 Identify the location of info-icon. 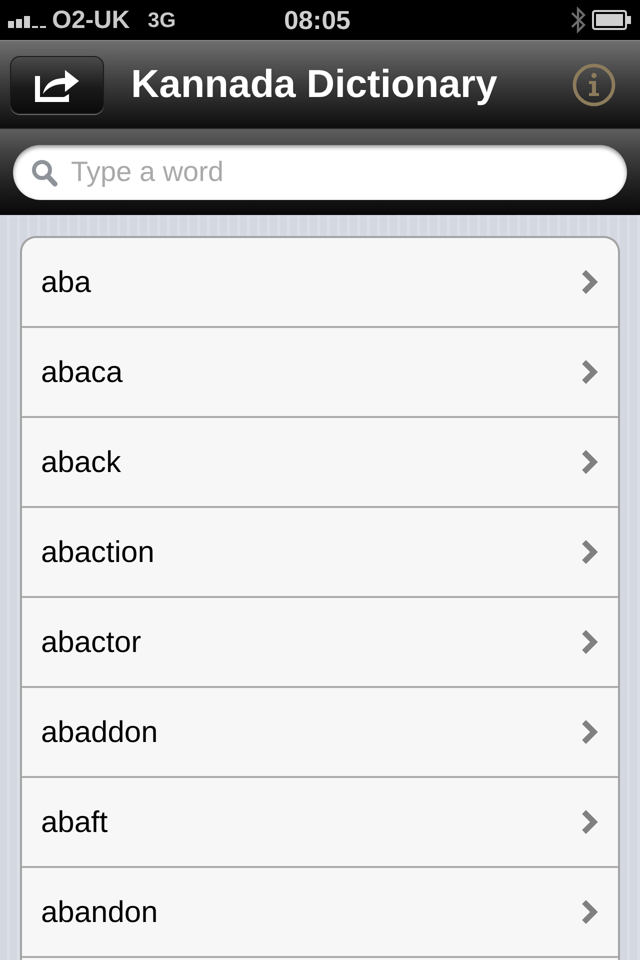
(594, 84).